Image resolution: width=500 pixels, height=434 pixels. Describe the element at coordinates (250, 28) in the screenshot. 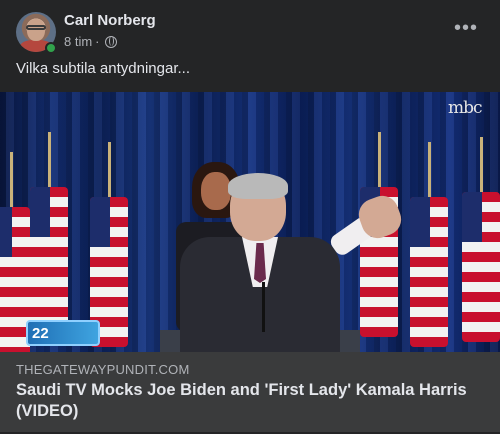

I see `post-header: Carl Norberg 8 tim · •••` at that location.